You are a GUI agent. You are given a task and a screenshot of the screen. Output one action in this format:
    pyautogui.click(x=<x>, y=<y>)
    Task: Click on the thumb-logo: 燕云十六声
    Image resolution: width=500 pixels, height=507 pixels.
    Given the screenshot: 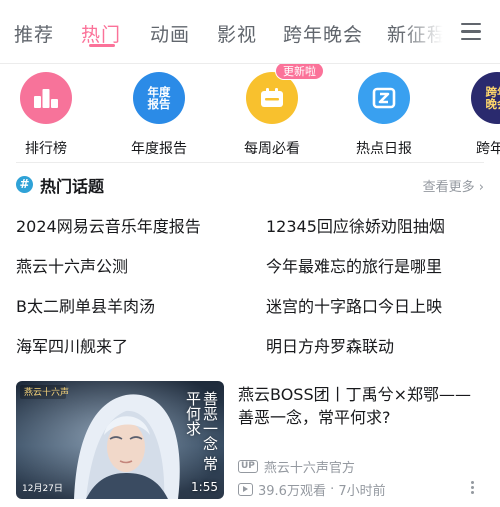 What is the action you would take?
    pyautogui.click(x=46, y=392)
    